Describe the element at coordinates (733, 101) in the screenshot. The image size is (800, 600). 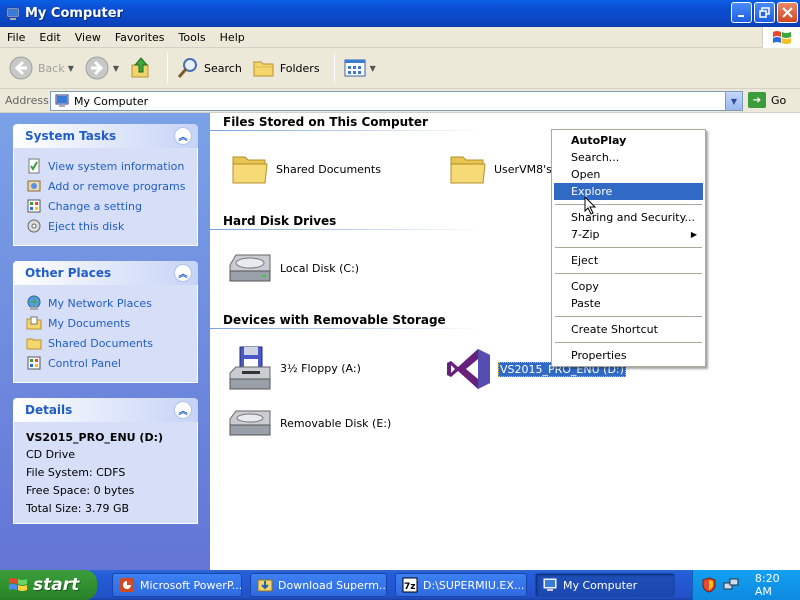
I see `address-dropdown-button: ▼` at that location.